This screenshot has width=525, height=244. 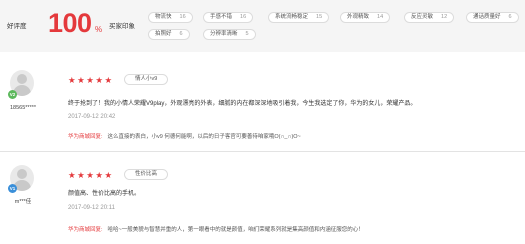 What do you see at coordinates (204, 137) in the screenshot?
I see `reply-text: 这么直接的表白，小v9 何德何能啊，以后的日子客官可要善待咱家哦O(∩_∩)O~` at bounding box center [204, 137].